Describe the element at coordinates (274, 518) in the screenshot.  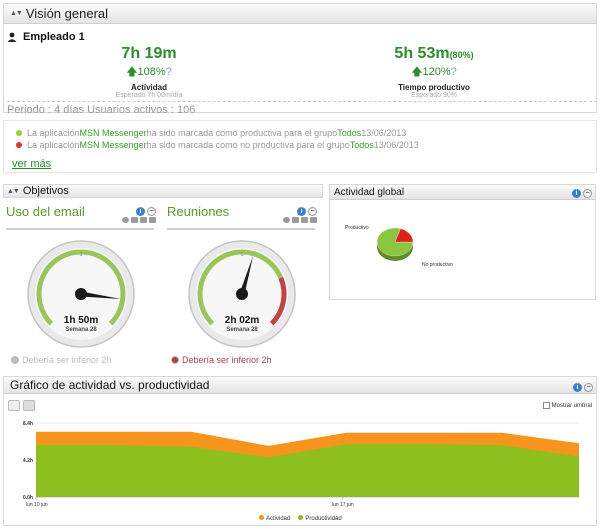
I see `legend-item: Actividad` at that location.